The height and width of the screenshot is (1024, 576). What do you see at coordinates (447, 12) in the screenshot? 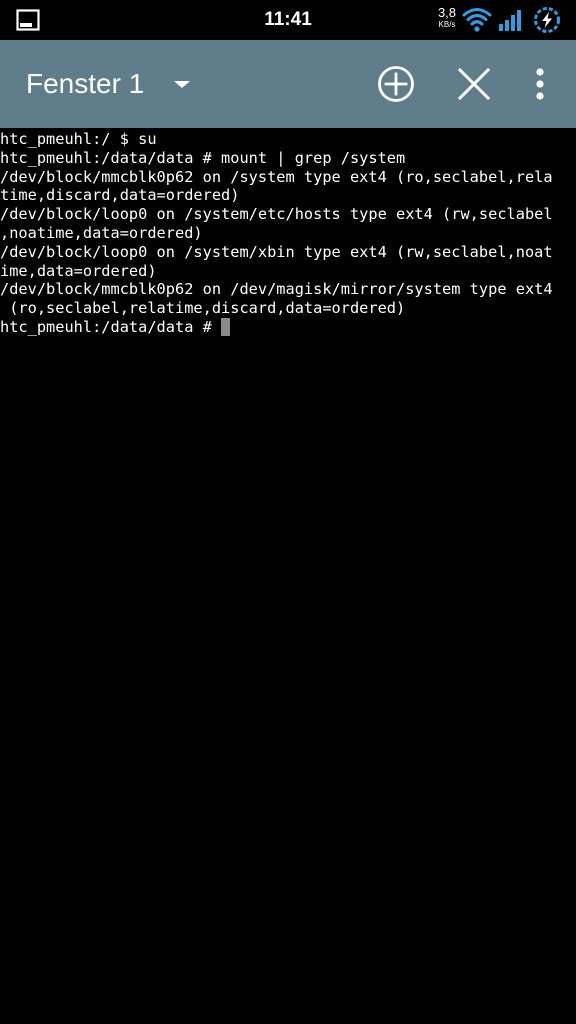
I see `network-speed-value: 3,8` at bounding box center [447, 12].